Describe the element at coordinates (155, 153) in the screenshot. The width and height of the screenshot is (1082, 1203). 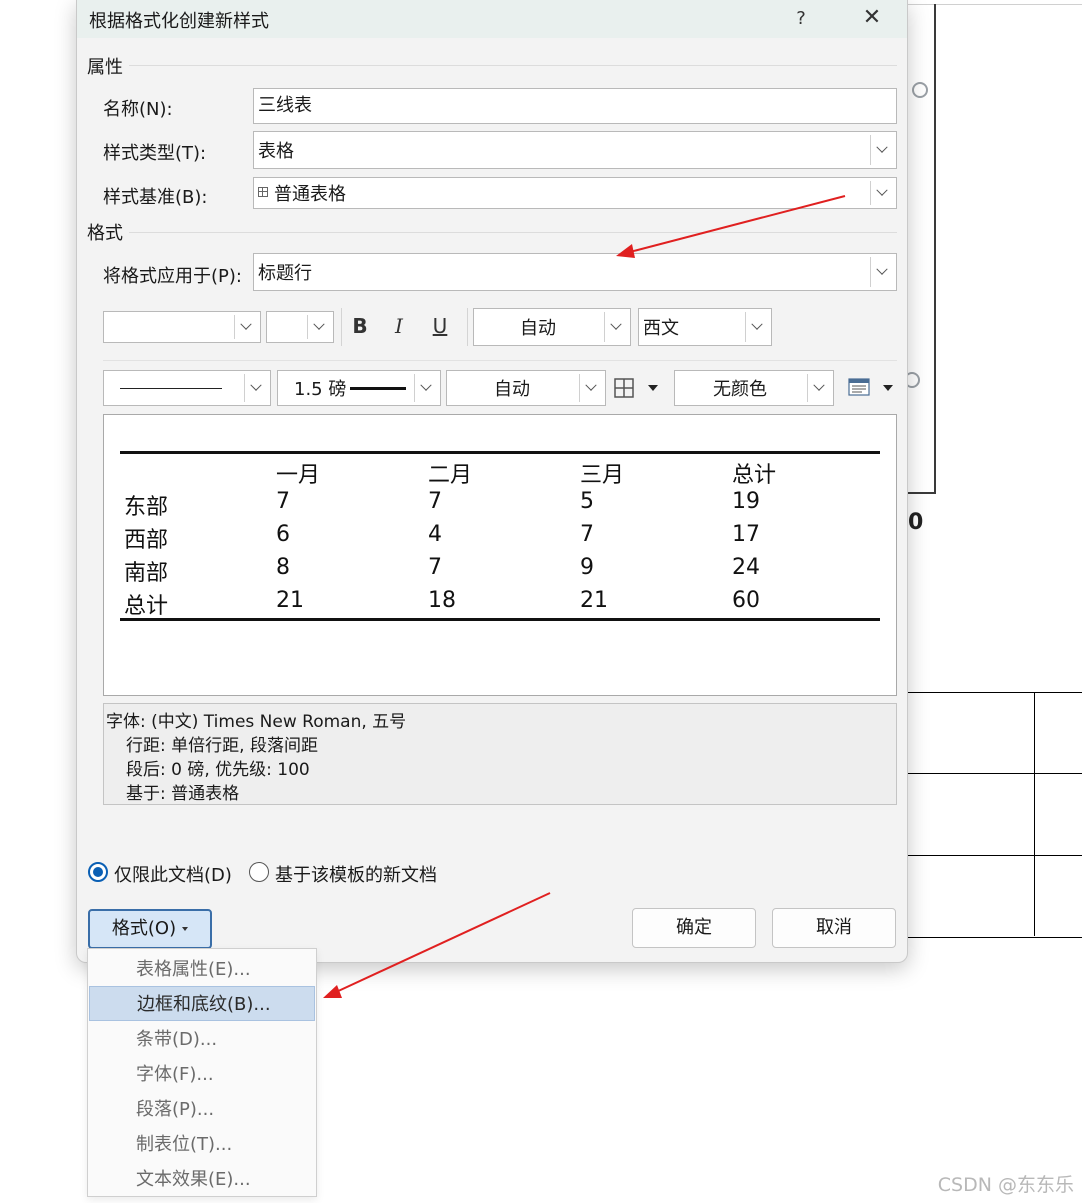
I see `style-type-label: 样式类型(T):` at that location.